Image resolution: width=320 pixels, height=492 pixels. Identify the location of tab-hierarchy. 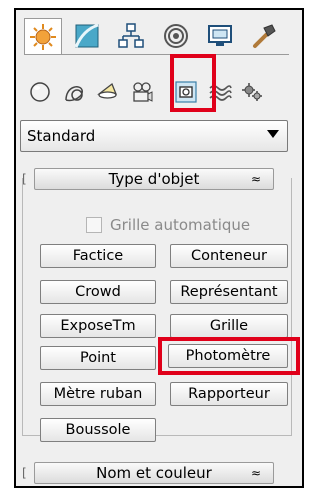
(131, 36).